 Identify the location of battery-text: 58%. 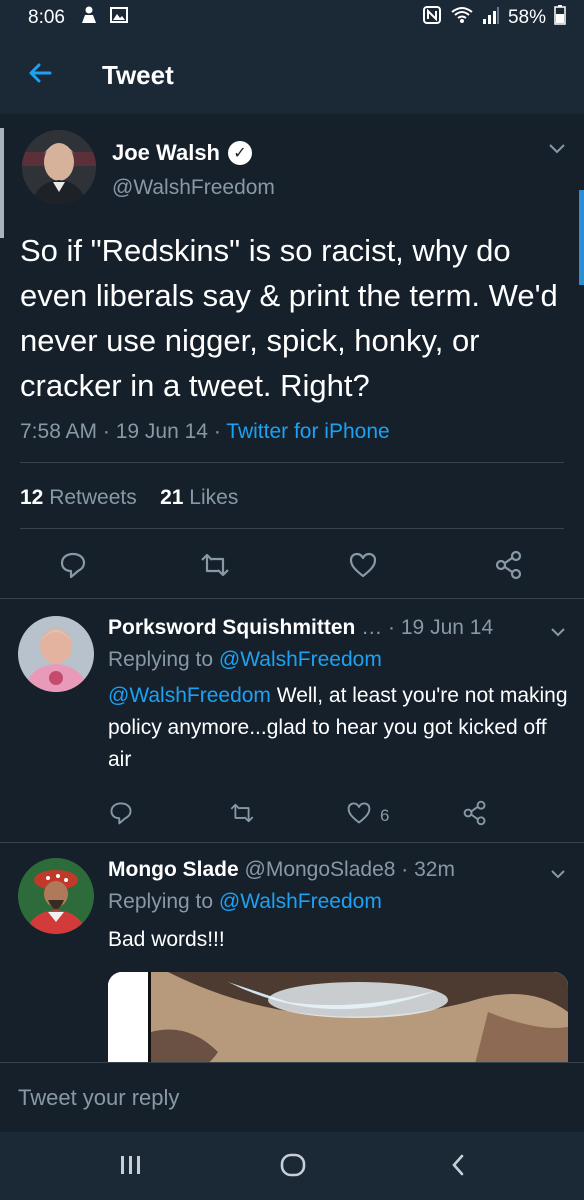
(526, 17).